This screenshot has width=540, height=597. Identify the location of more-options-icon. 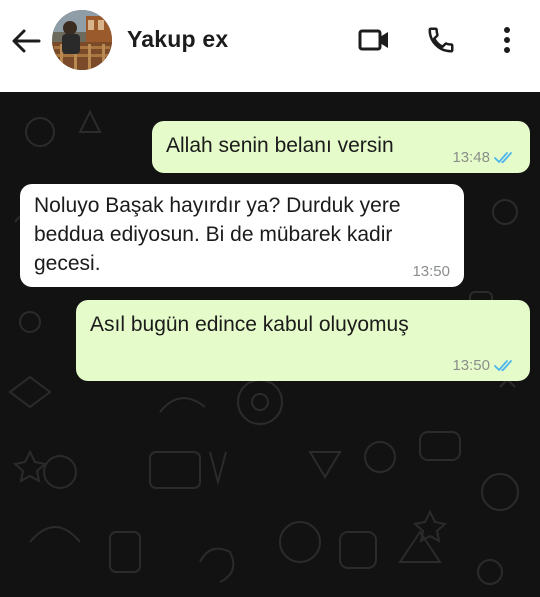
(507, 40).